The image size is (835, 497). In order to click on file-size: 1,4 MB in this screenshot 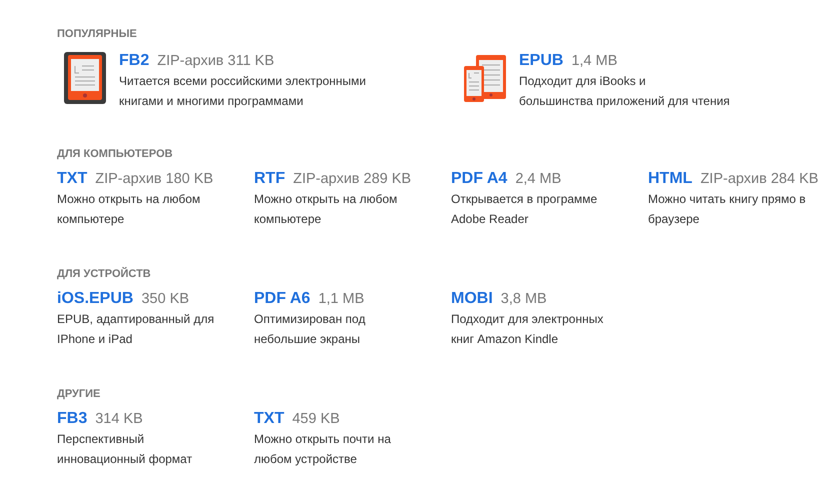, I will do `click(594, 61)`.